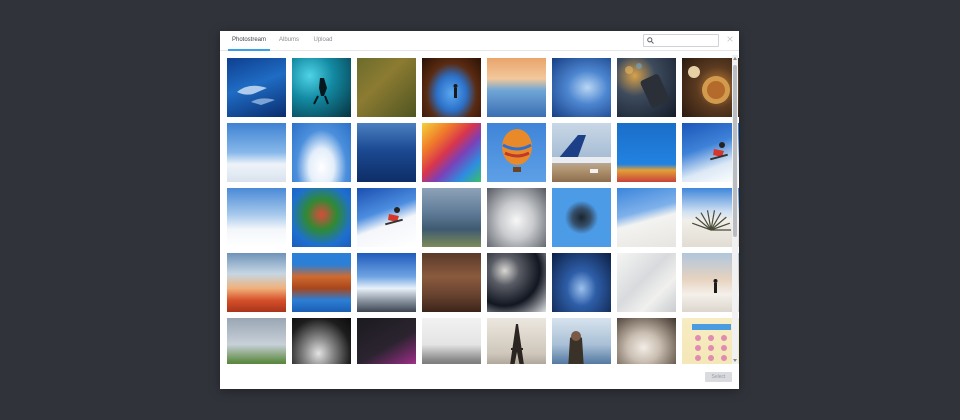 This screenshot has width=960, height=420. Describe the element at coordinates (650, 40) in the screenshot. I see `search-icon` at that location.